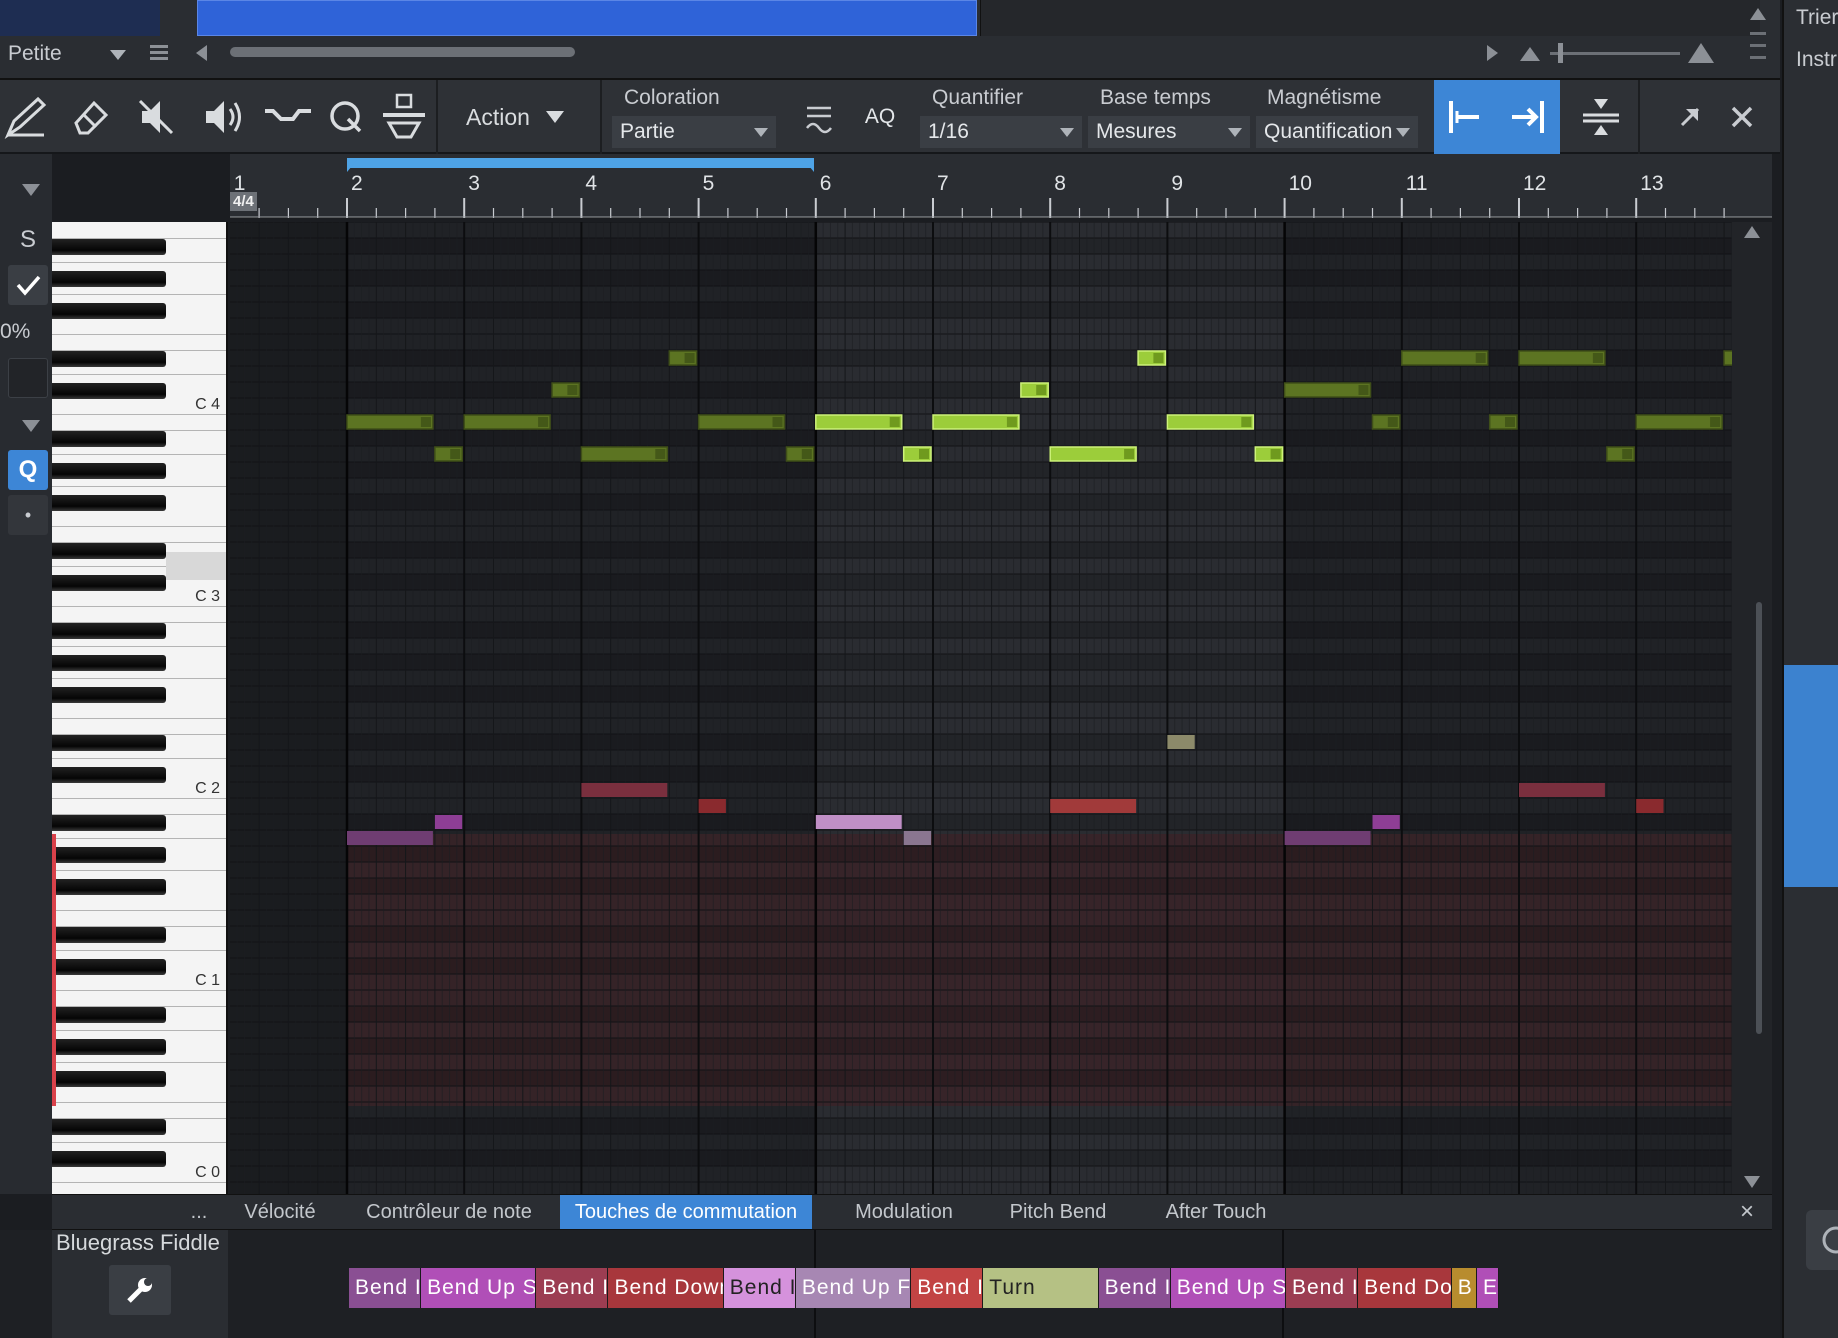  I want to click on tab-note-controller: Contrôleur de note, so click(449, 1212).